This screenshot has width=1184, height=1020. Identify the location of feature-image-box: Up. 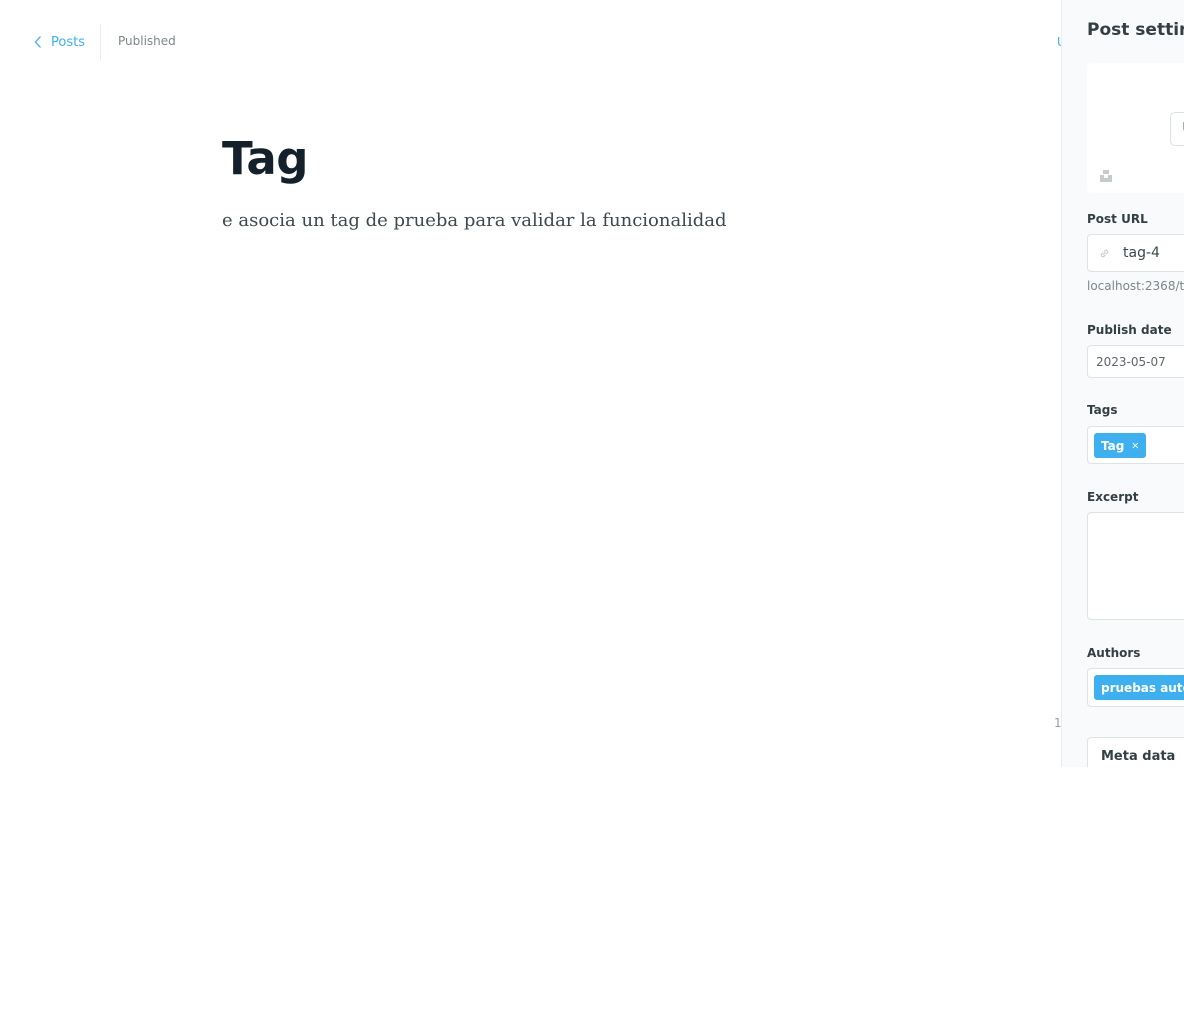
(1135, 128).